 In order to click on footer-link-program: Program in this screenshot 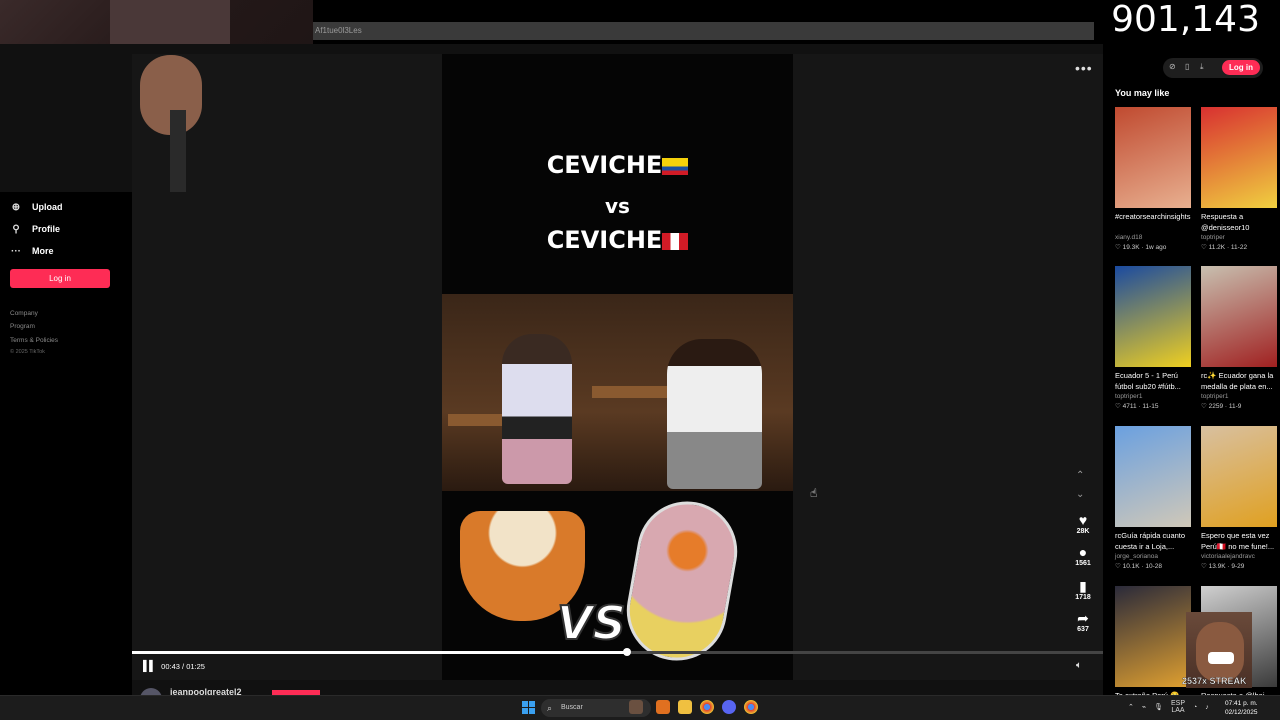, I will do `click(22, 326)`.